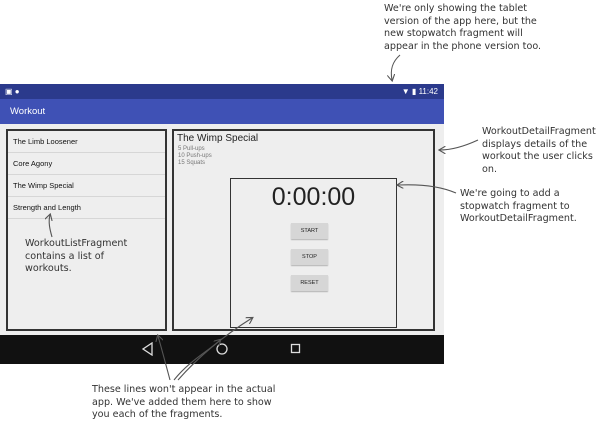 The image size is (600, 429). I want to click on start-button: START, so click(309, 231).